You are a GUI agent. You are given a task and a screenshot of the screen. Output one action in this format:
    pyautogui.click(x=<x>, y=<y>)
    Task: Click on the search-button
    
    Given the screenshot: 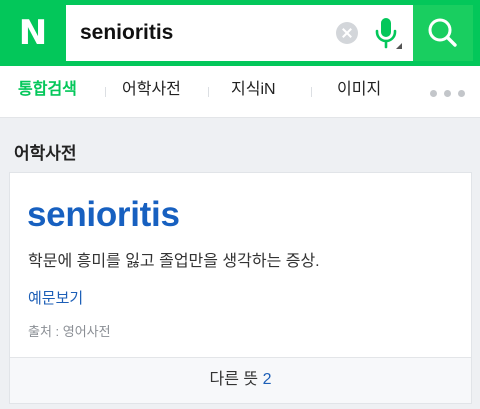 What is the action you would take?
    pyautogui.click(x=443, y=33)
    